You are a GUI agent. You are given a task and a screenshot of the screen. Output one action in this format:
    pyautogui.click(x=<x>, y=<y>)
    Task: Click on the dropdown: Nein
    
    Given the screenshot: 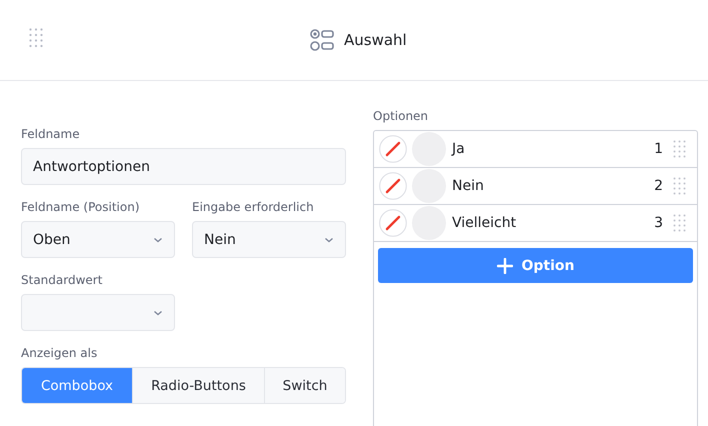 What is the action you would take?
    pyautogui.click(x=269, y=239)
    